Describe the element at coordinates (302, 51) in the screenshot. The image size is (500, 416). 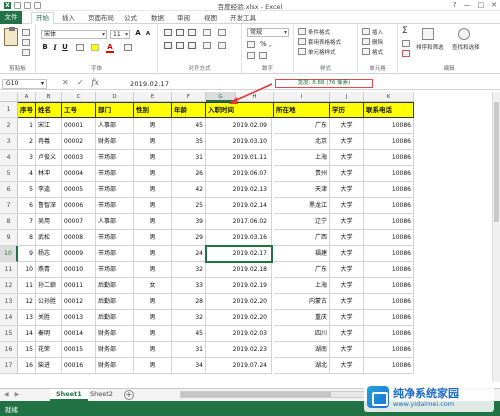
I see `cell-styles-icon` at that location.